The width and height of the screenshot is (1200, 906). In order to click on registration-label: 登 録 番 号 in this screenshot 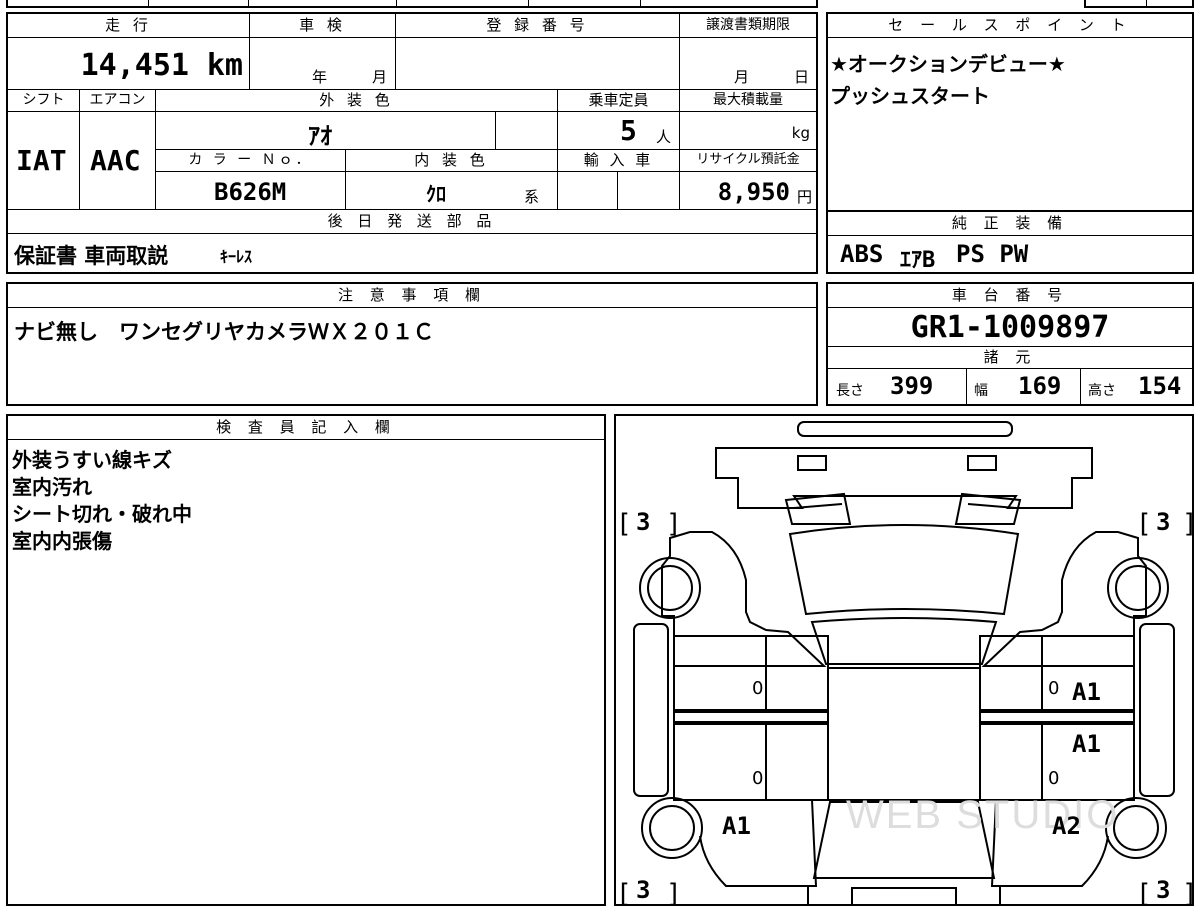, I will do `click(537, 25)`.